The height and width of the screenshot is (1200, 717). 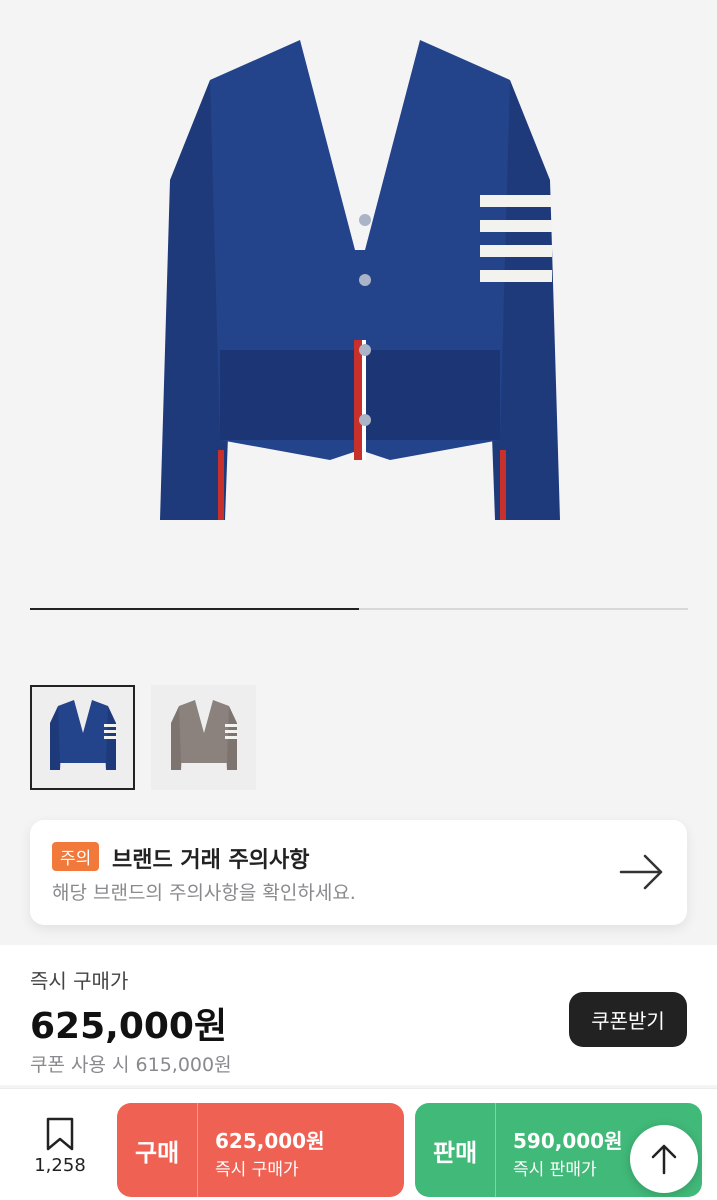 I want to click on gallery-progress-bar, so click(x=359, y=609).